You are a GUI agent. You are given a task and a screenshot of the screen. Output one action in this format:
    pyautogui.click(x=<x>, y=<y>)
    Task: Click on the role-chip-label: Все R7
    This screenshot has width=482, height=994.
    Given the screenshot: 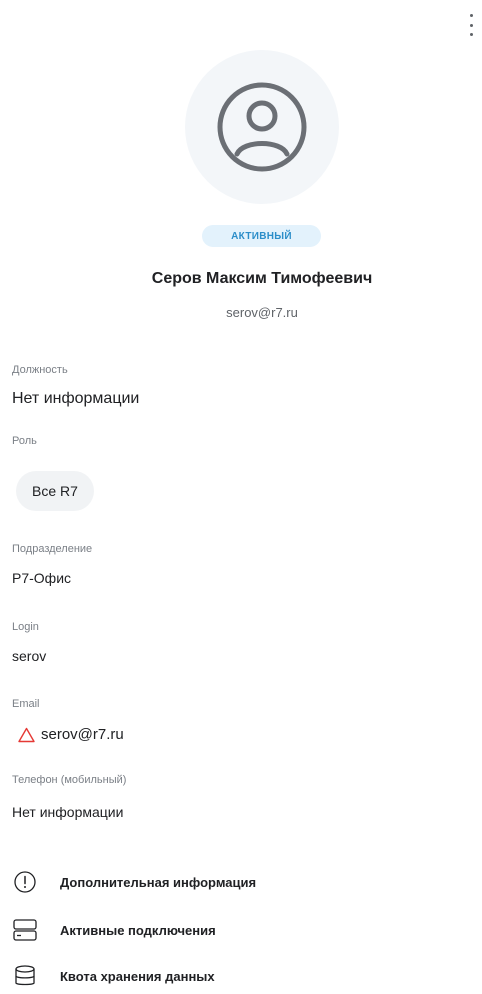 What is the action you would take?
    pyautogui.click(x=55, y=491)
    